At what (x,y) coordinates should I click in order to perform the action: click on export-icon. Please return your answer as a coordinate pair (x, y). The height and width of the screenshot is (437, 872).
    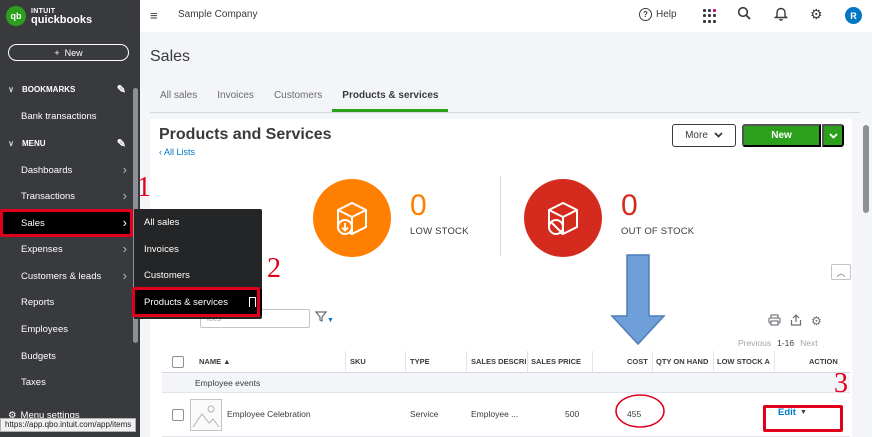
    Looking at the image, I should click on (796, 321).